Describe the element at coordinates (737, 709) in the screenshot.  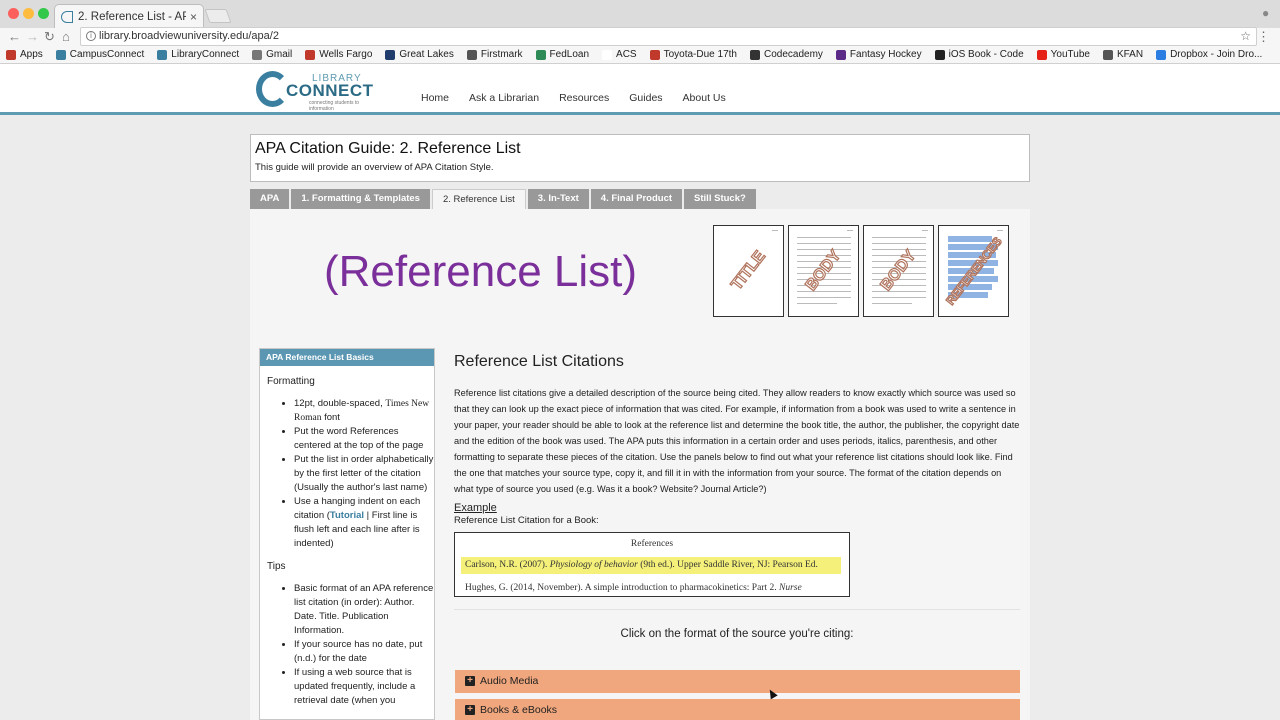
I see `accordion-books-ebooks: + Books & eBooks` at that location.